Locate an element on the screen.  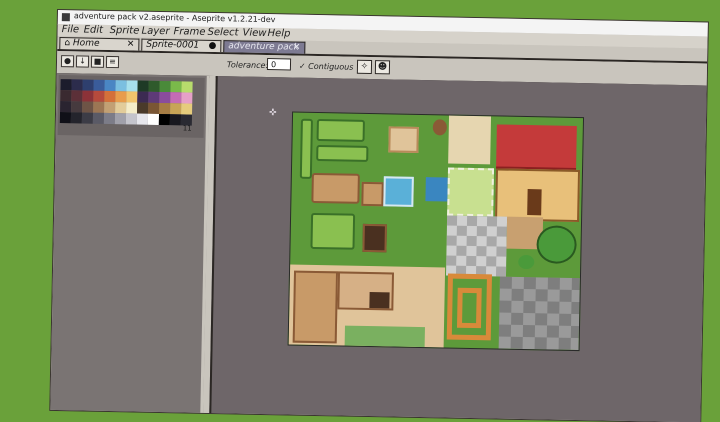
palette-count: 11 is located at coordinates (187, 128).